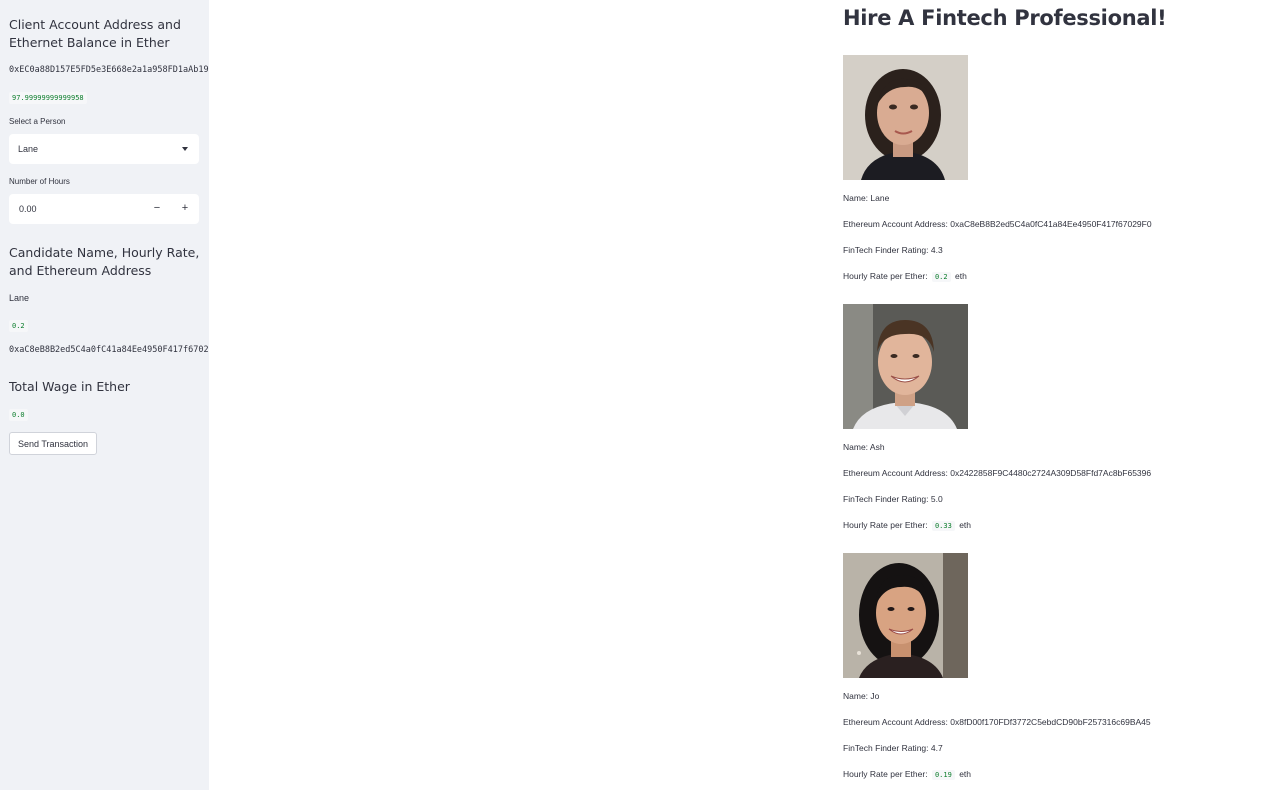  I want to click on rate-value: 0.33, so click(943, 526).